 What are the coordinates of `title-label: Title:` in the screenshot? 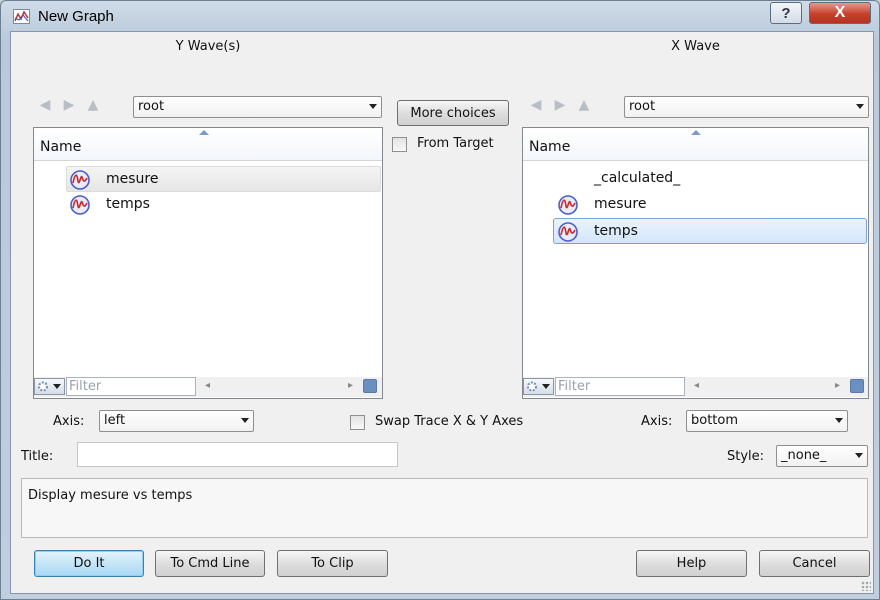 It's located at (37, 456).